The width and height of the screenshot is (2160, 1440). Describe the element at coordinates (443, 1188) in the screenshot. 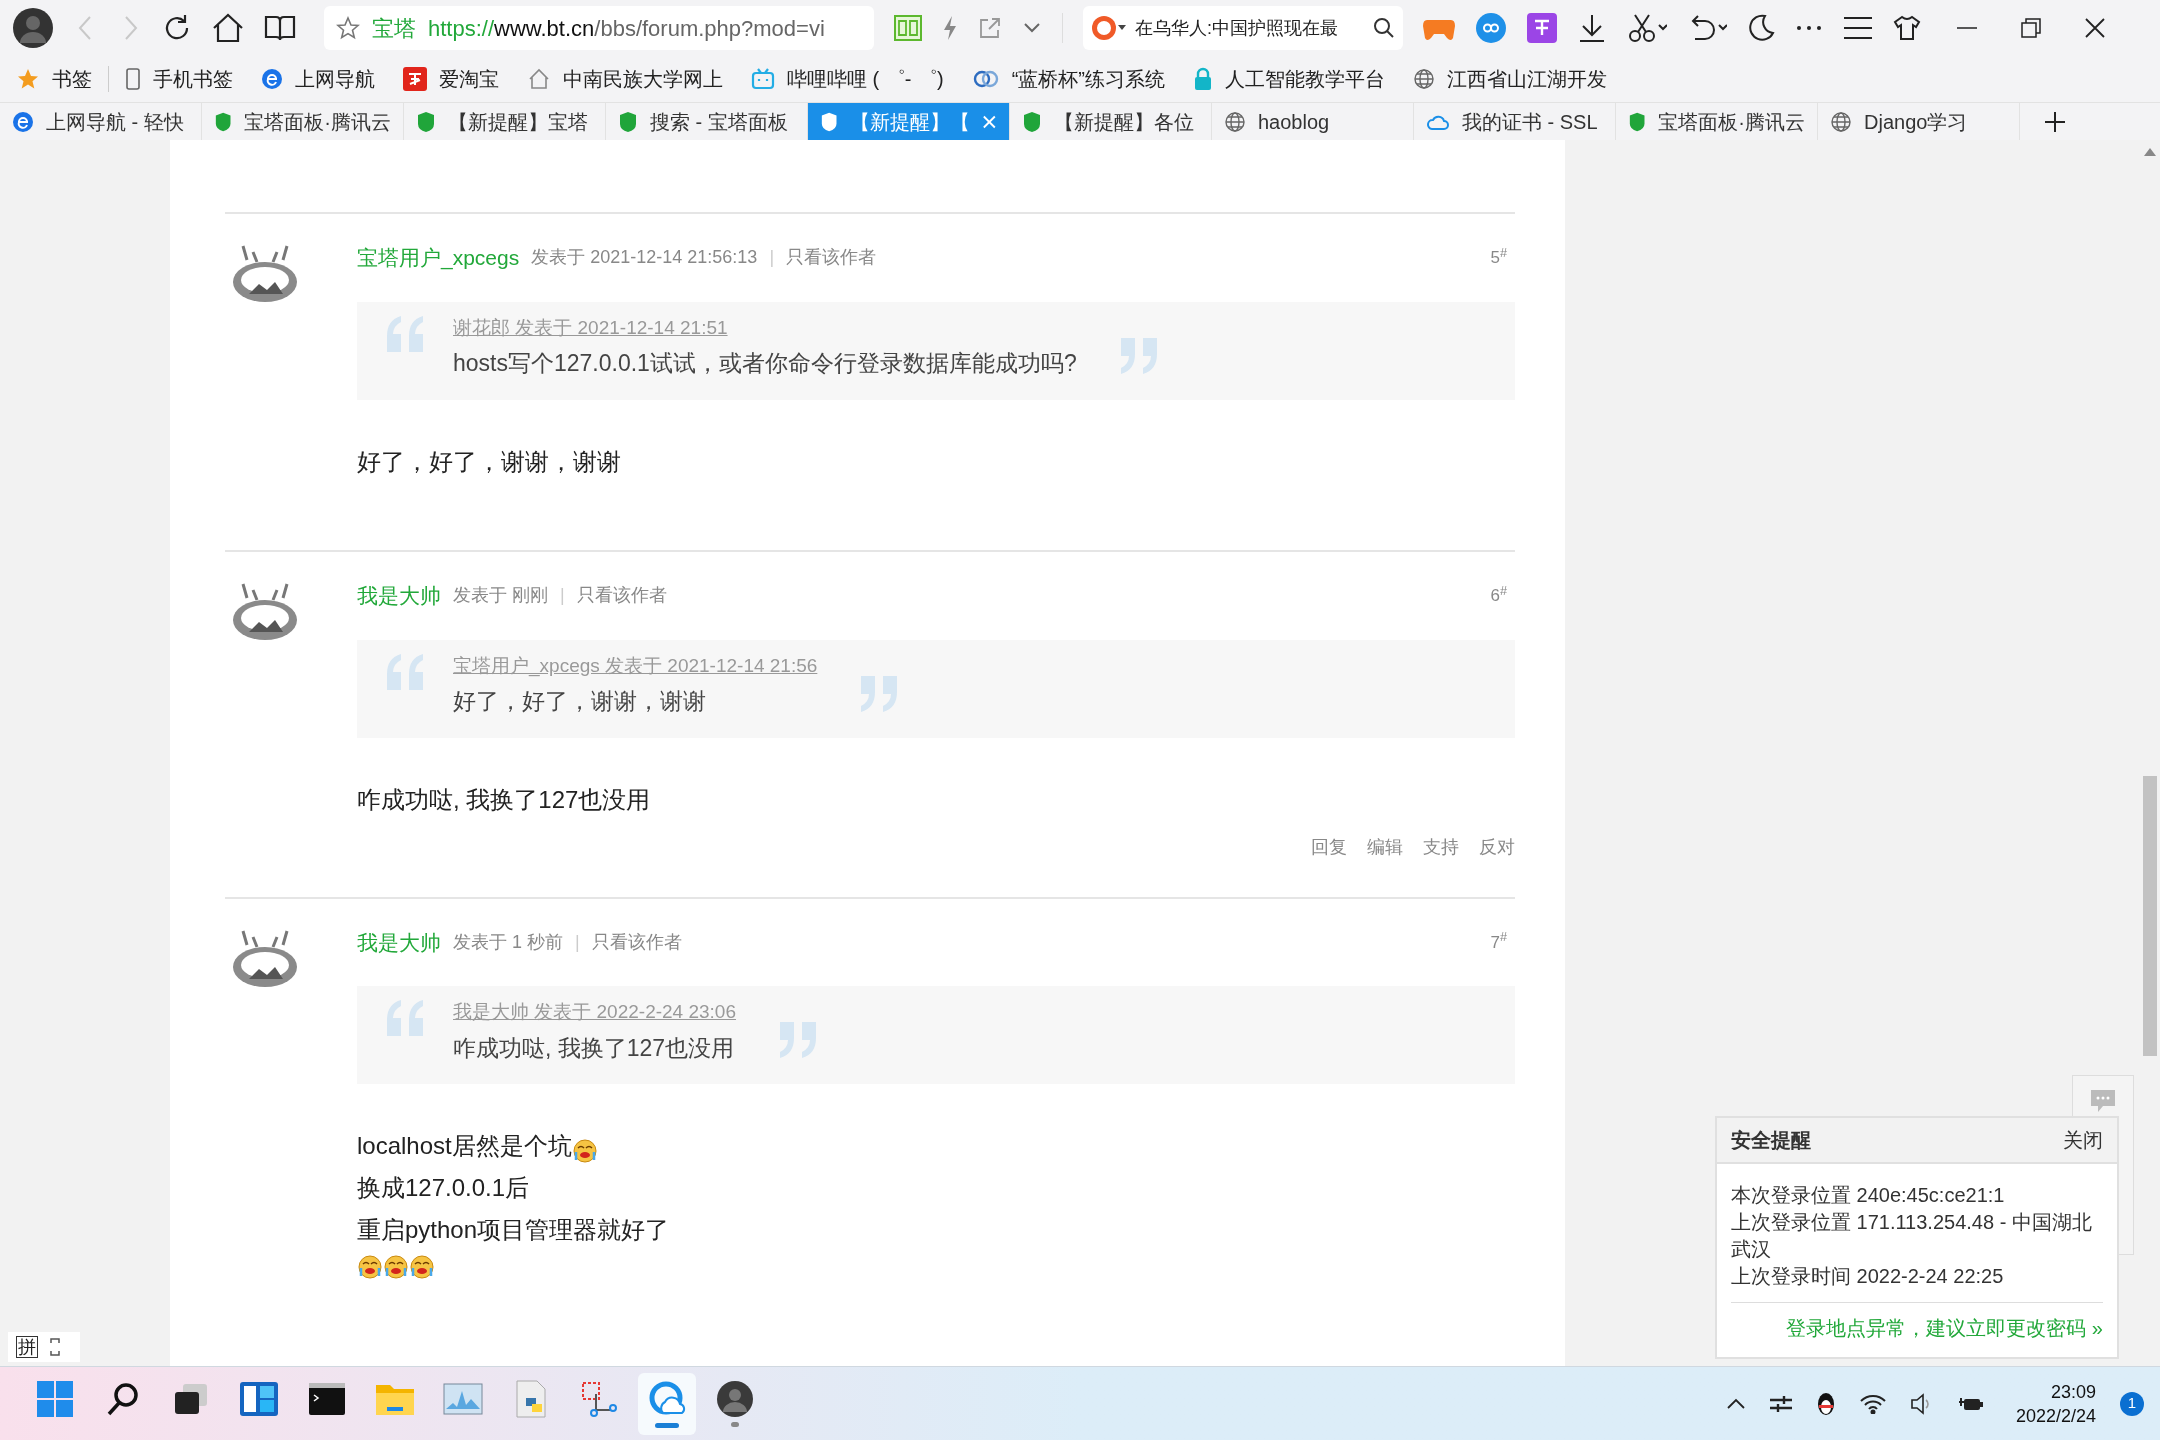

I see `post-text: 换成127.0.0.1后` at that location.